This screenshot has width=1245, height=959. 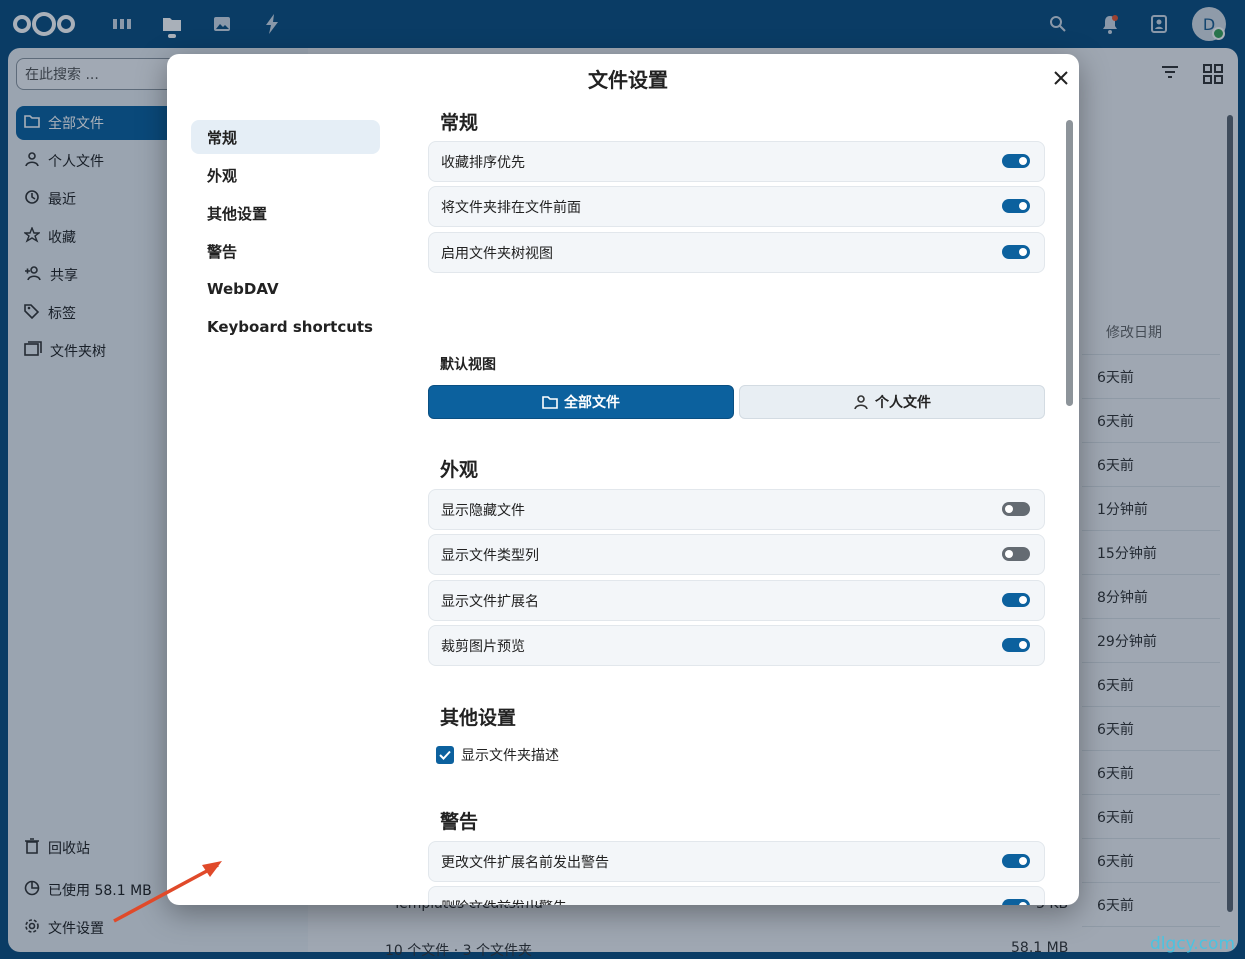 What do you see at coordinates (483, 162) in the screenshot?
I see `option-label: 收藏排序优先` at bounding box center [483, 162].